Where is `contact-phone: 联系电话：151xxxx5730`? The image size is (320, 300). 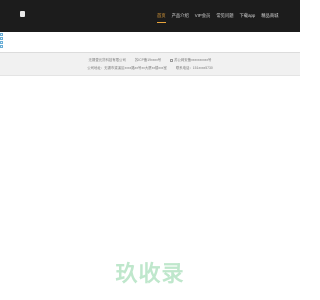
contact-phone: 联系电话：151xxxx5730 is located at coordinates (194, 68).